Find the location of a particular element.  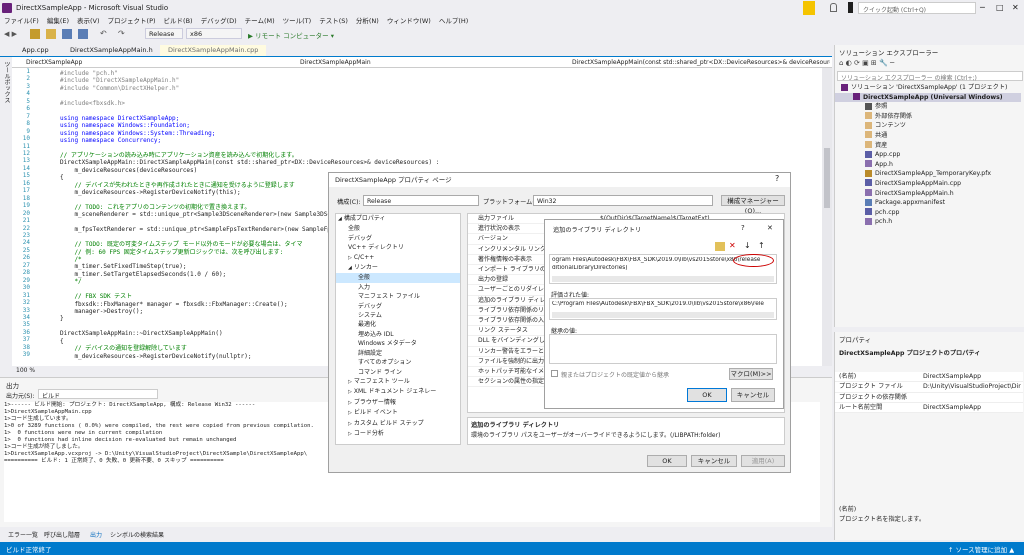

nav-project: DirectXSampleApp is located at coordinates (146, 62).